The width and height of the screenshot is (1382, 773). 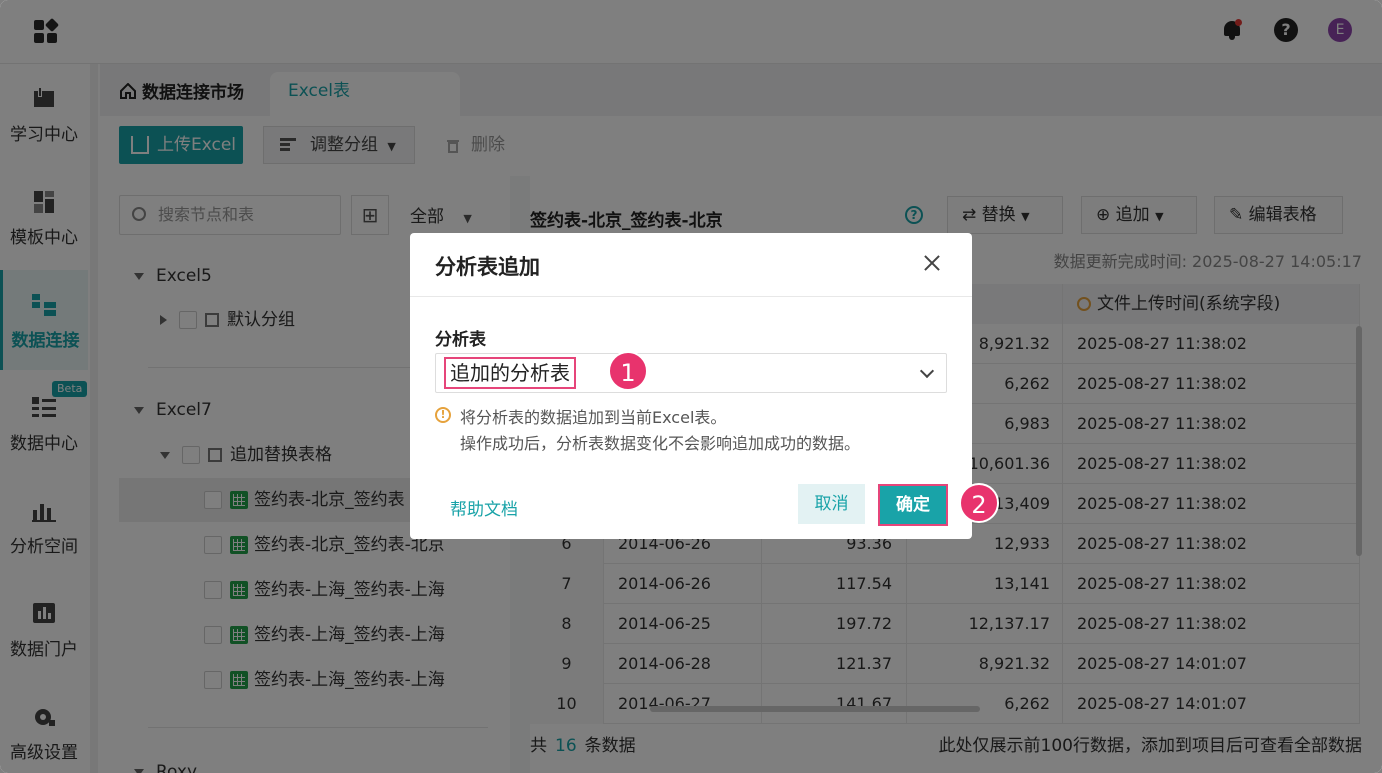 What do you see at coordinates (932, 263) in the screenshot?
I see `close-icon` at bounding box center [932, 263].